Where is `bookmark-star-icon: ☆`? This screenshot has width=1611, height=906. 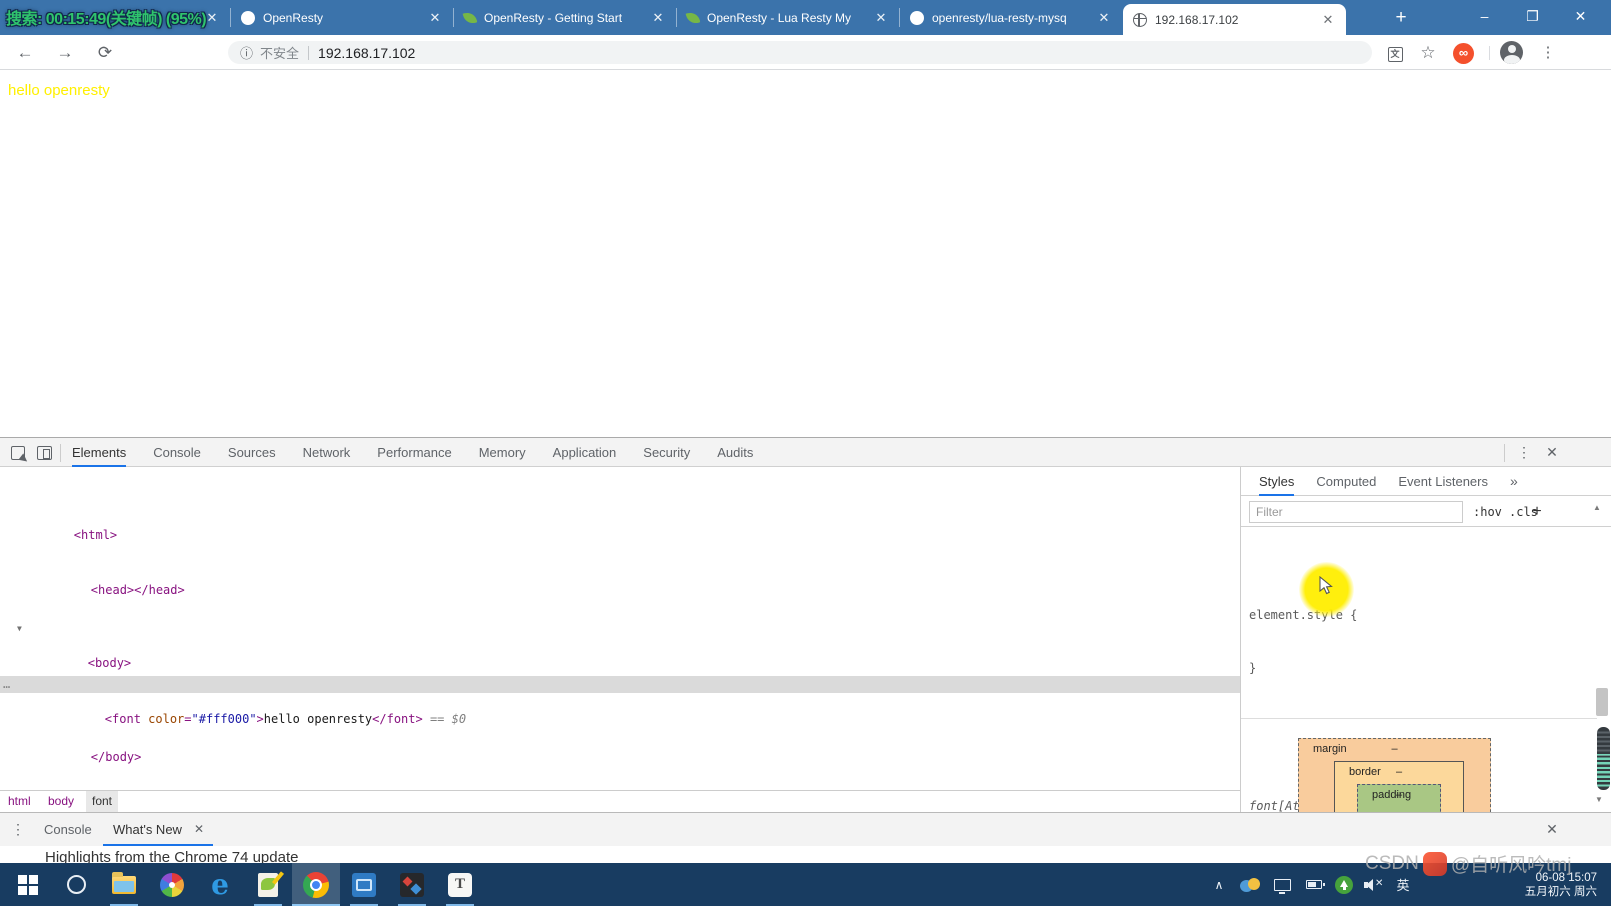 bookmark-star-icon: ☆ is located at coordinates (1428, 53).